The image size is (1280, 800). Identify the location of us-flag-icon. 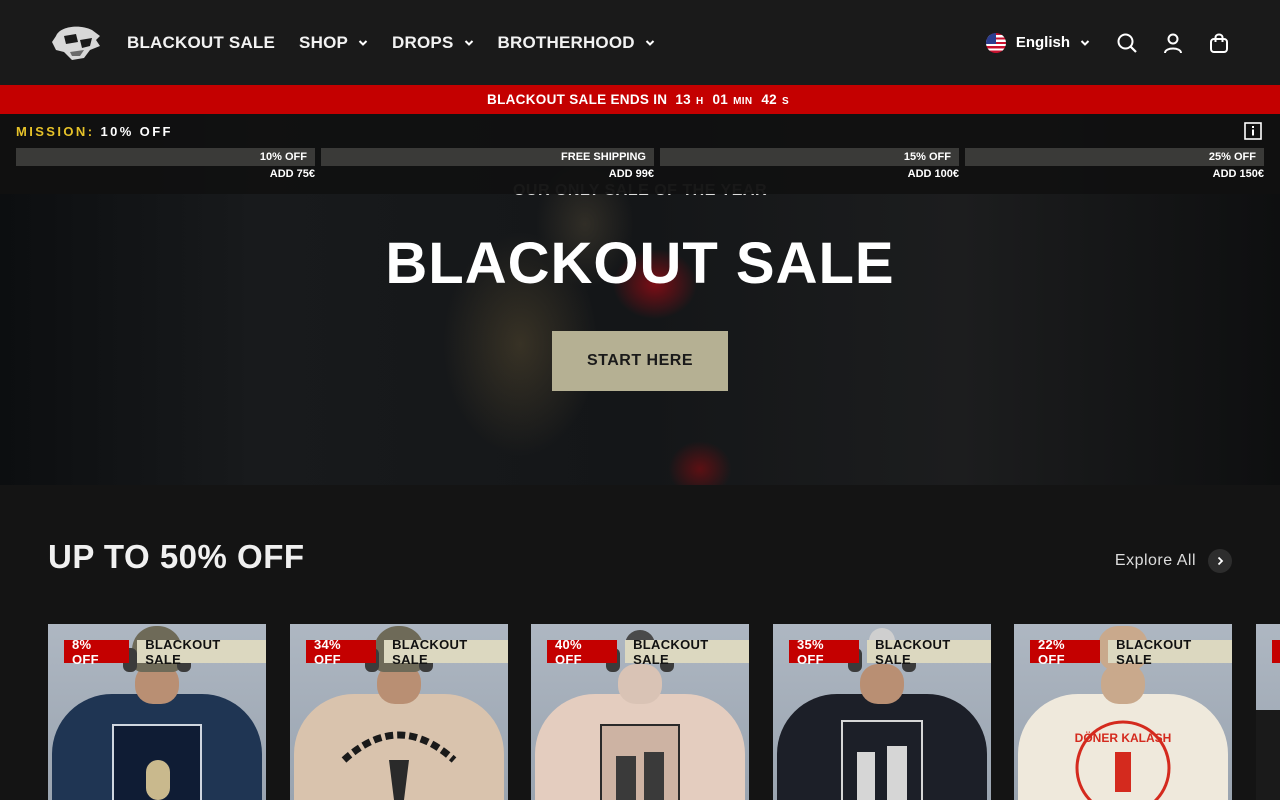
(995, 42).